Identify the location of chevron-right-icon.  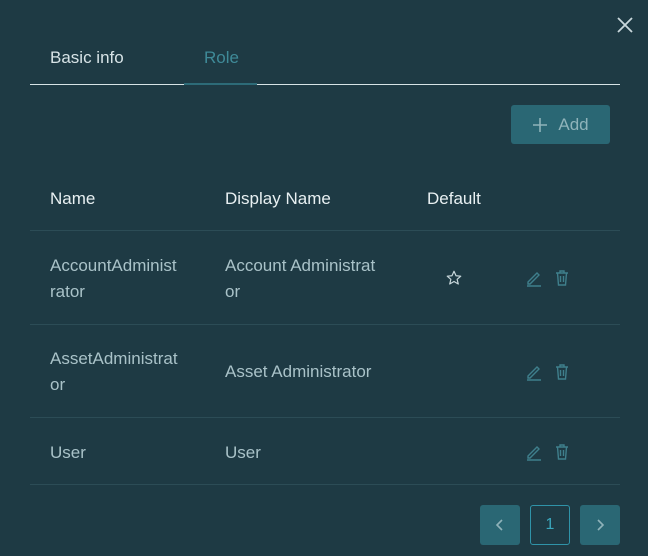
(601, 525).